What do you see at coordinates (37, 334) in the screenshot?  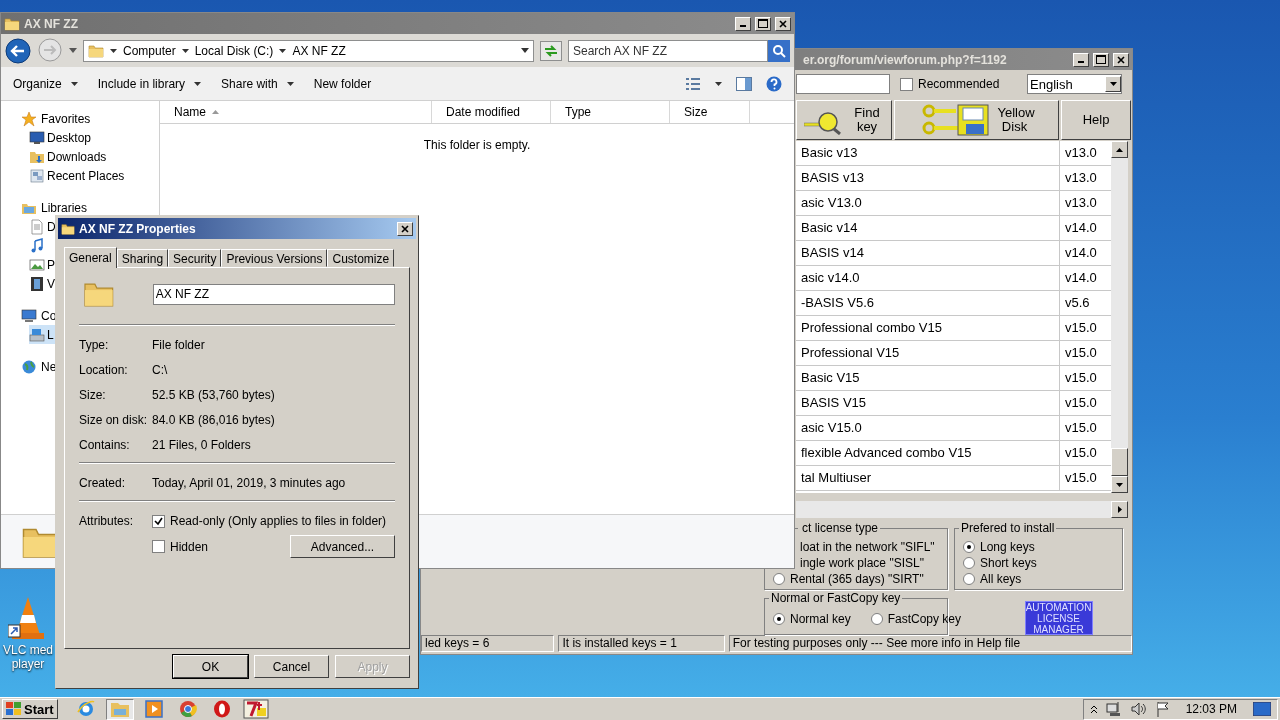 I see `drive-icon` at bounding box center [37, 334].